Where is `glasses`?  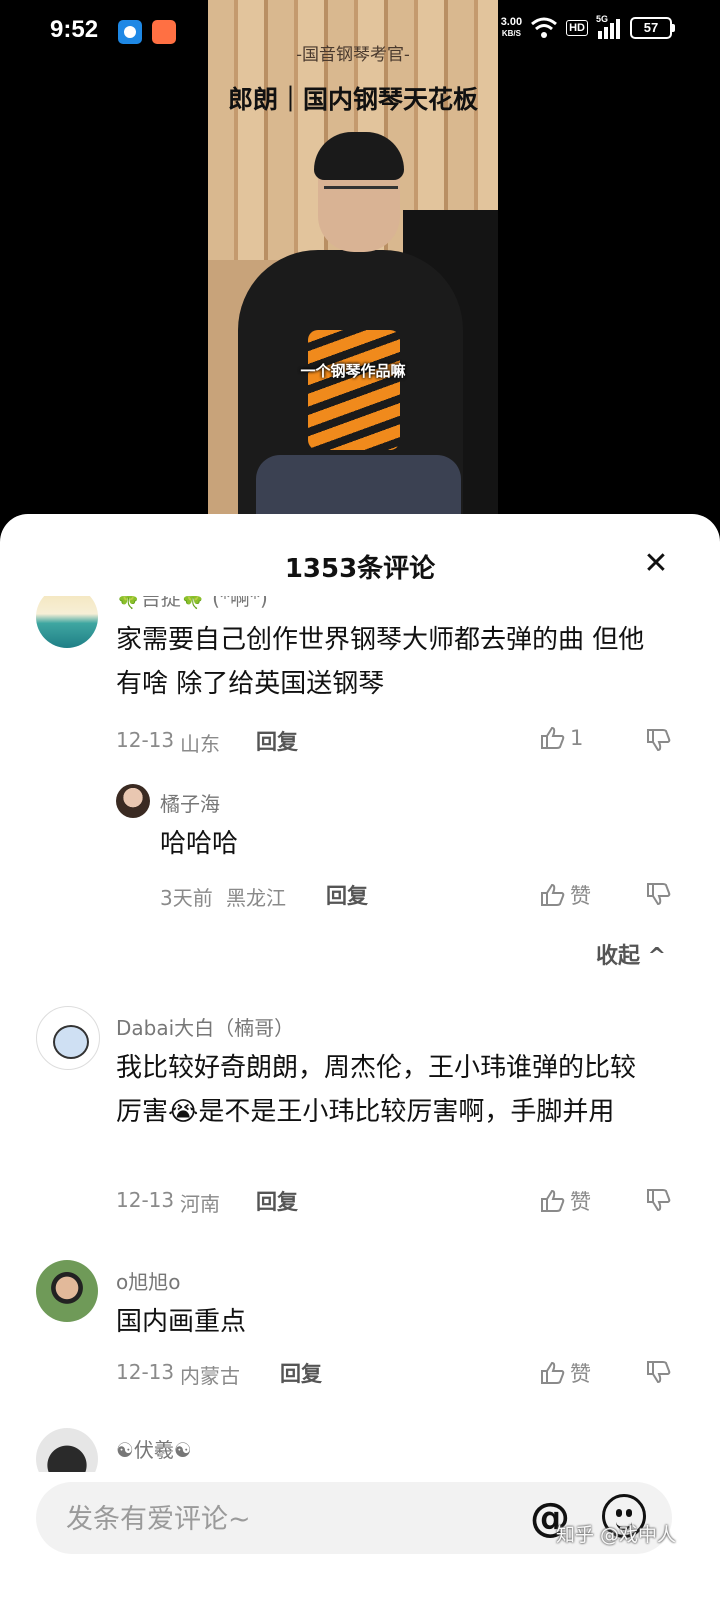 glasses is located at coordinates (361, 197).